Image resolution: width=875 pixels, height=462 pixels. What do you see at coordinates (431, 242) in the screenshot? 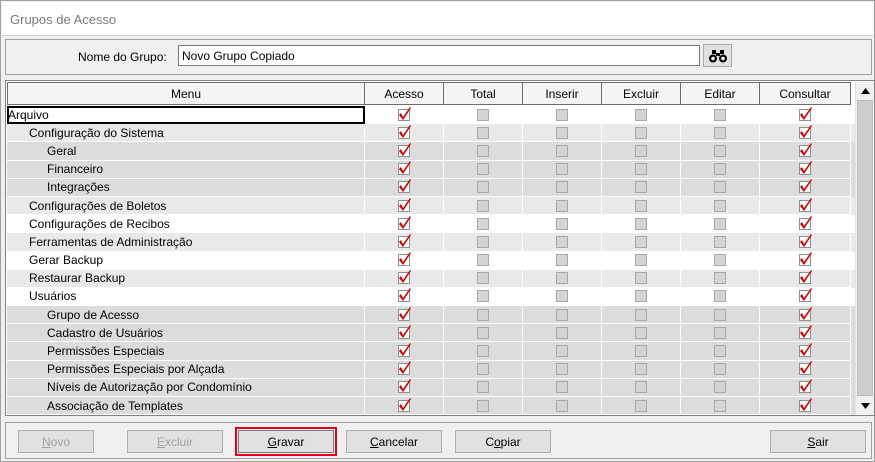
I see `table-row: Ferramentas de Administração` at bounding box center [431, 242].